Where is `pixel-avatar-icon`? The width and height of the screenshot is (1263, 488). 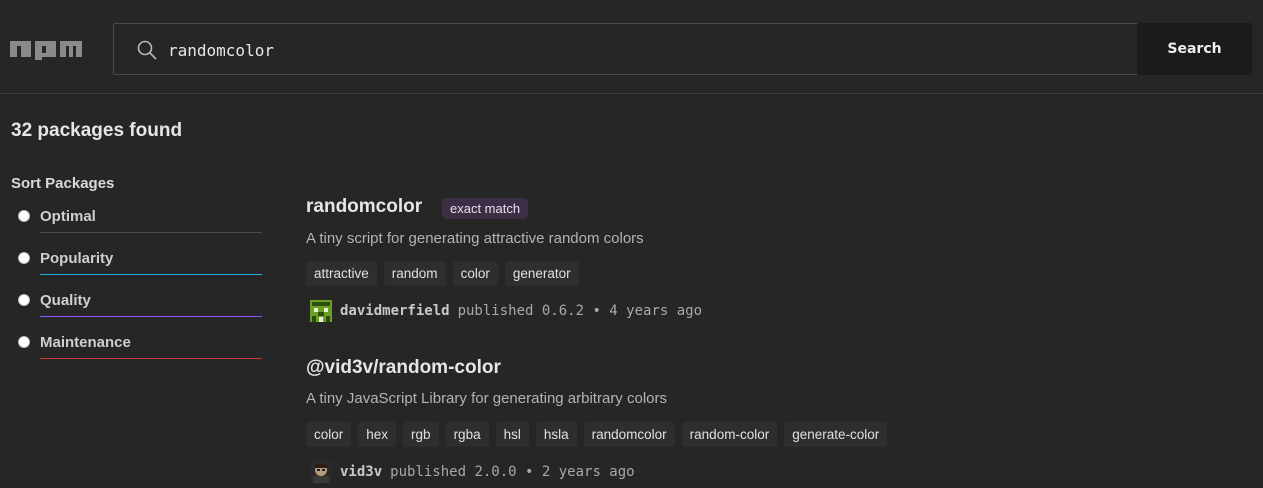
pixel-avatar-icon is located at coordinates (321, 311).